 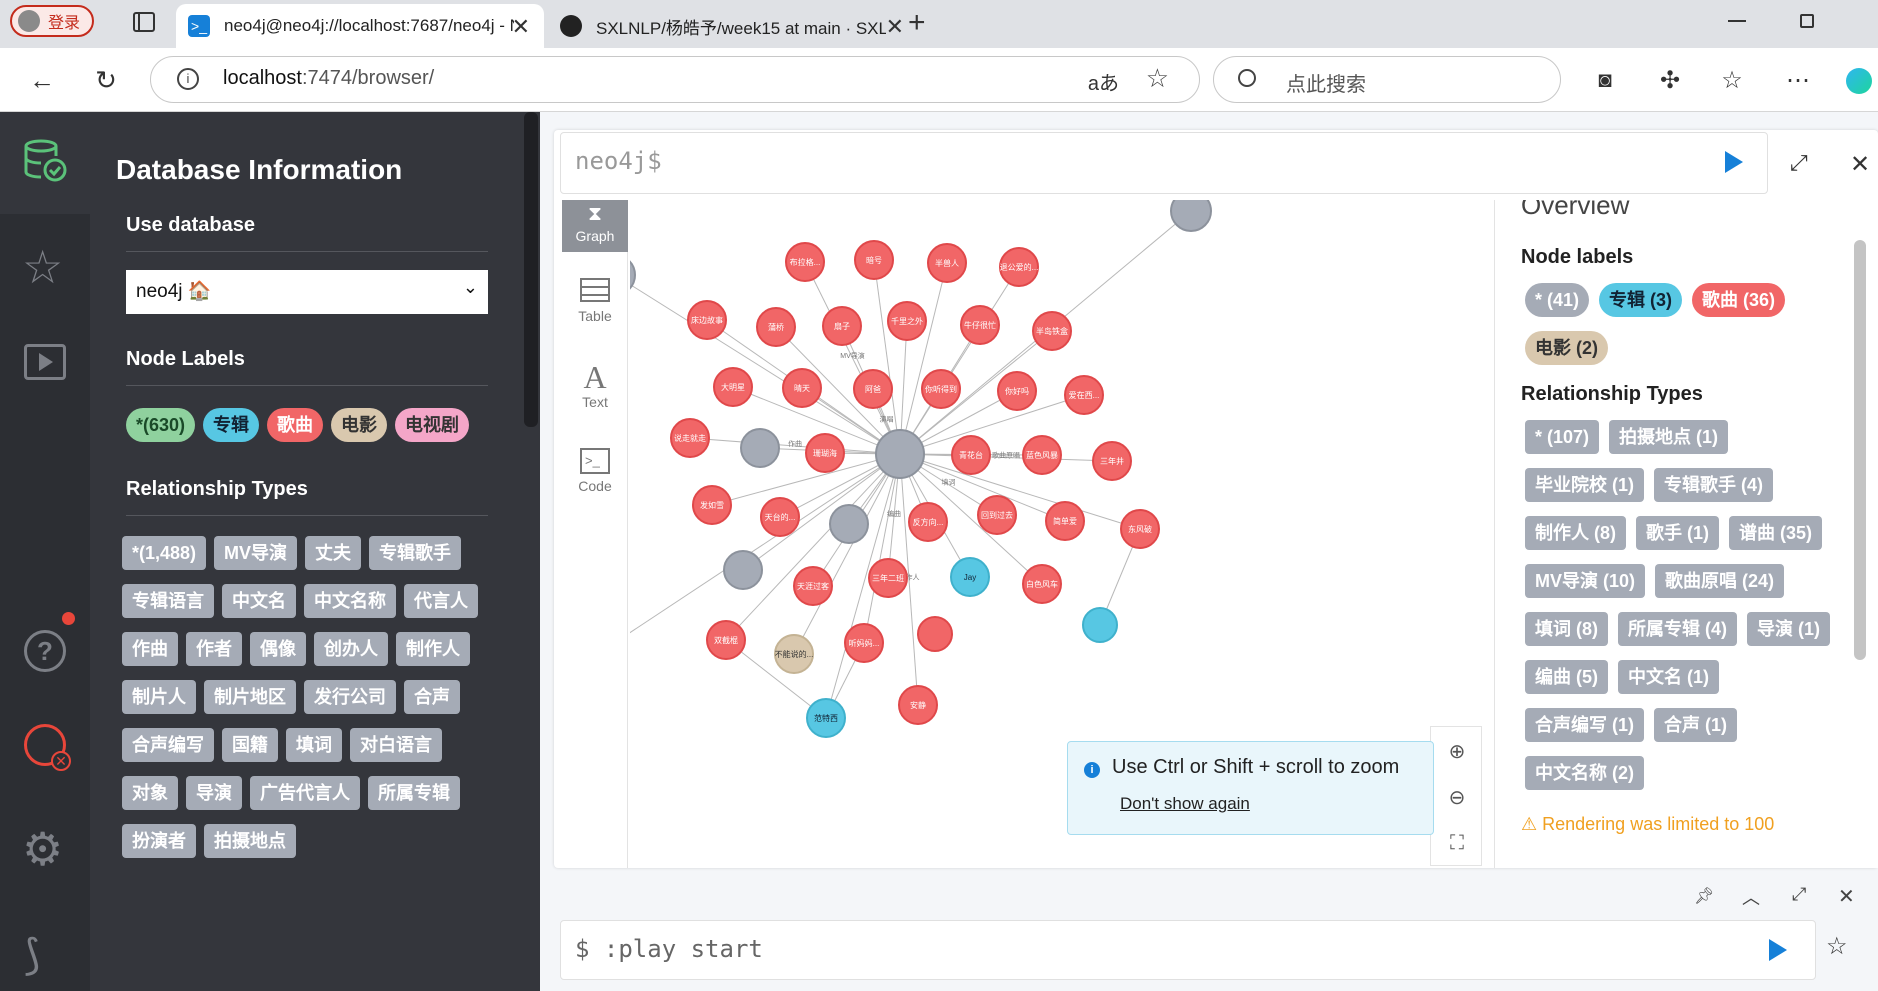 I want to click on view-text: A Text, so click(x=595, y=385).